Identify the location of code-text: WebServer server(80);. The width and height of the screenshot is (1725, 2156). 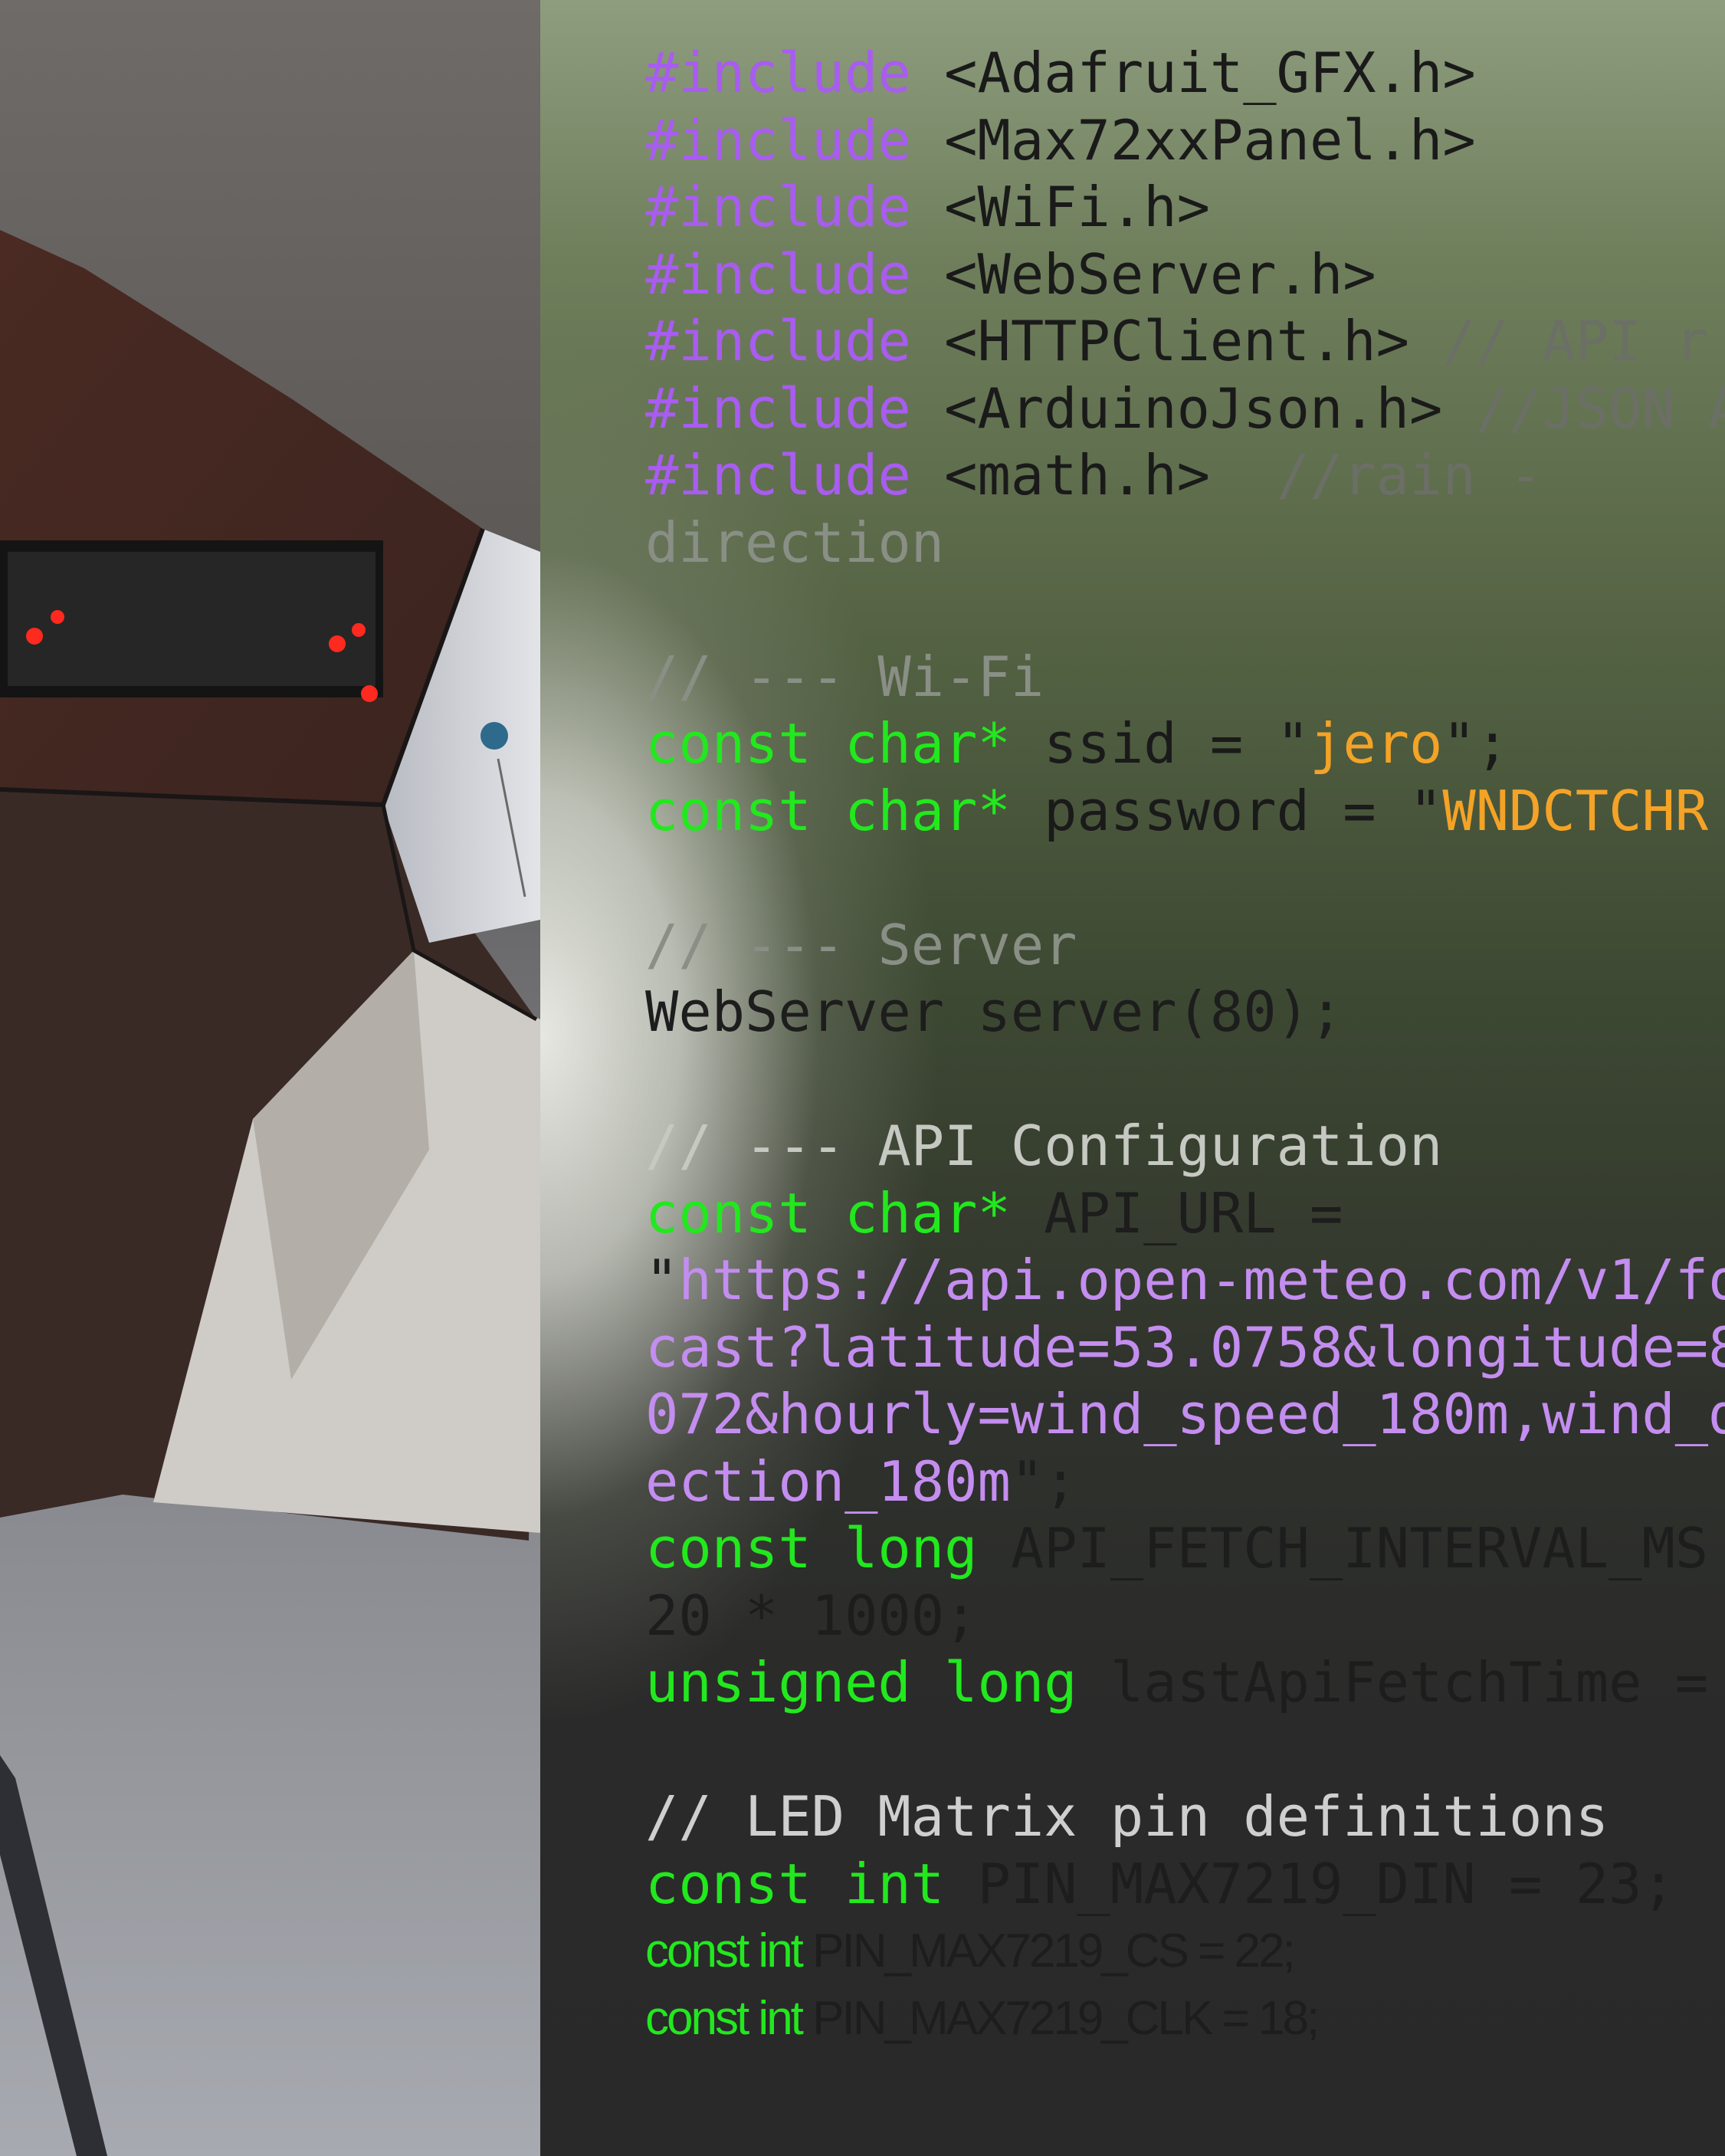
(994, 1012).